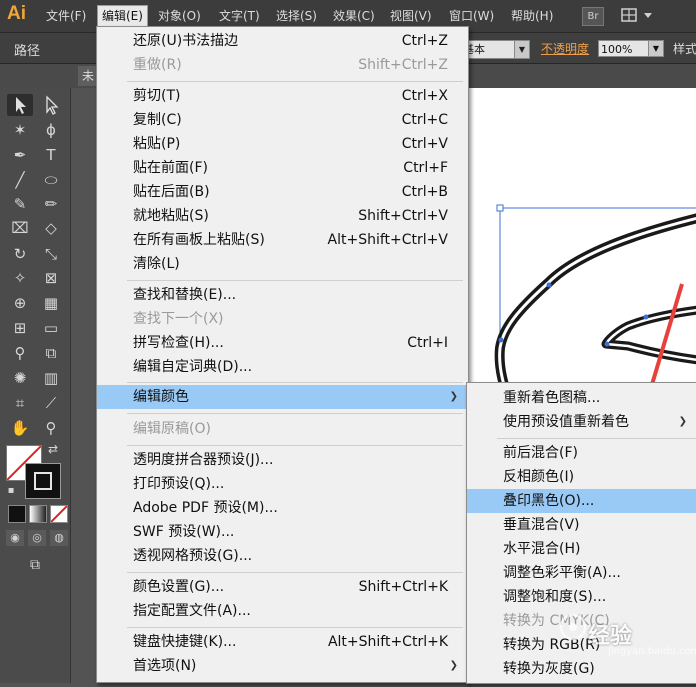 Image resolution: width=696 pixels, height=687 pixels. What do you see at coordinates (282, 168) in the screenshot?
I see `menu-item-paste-in-front: 贴在前面(F) Ctrl+F` at bounding box center [282, 168].